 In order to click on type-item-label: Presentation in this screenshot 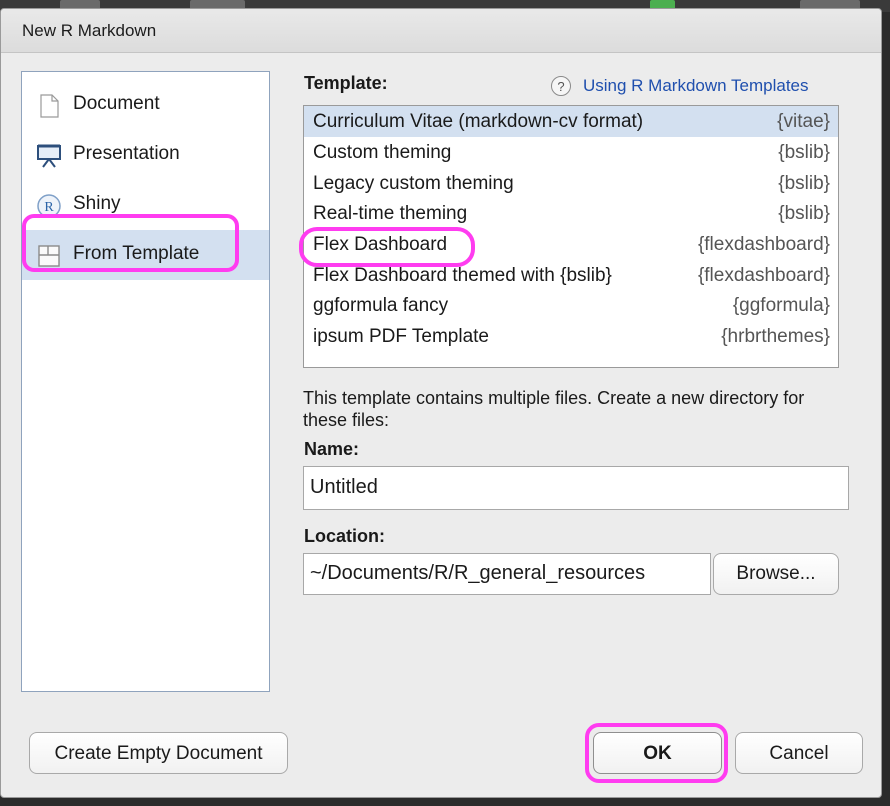, I will do `click(126, 153)`.